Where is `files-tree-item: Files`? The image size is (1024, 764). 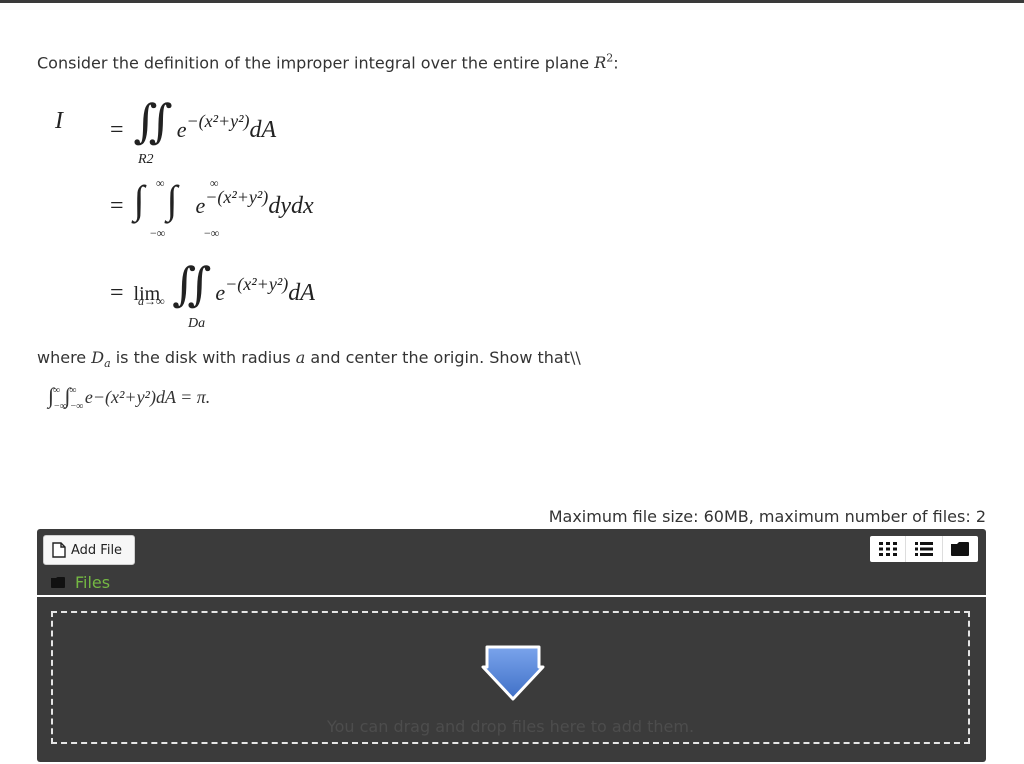
files-tree-item: Files is located at coordinates (80, 582).